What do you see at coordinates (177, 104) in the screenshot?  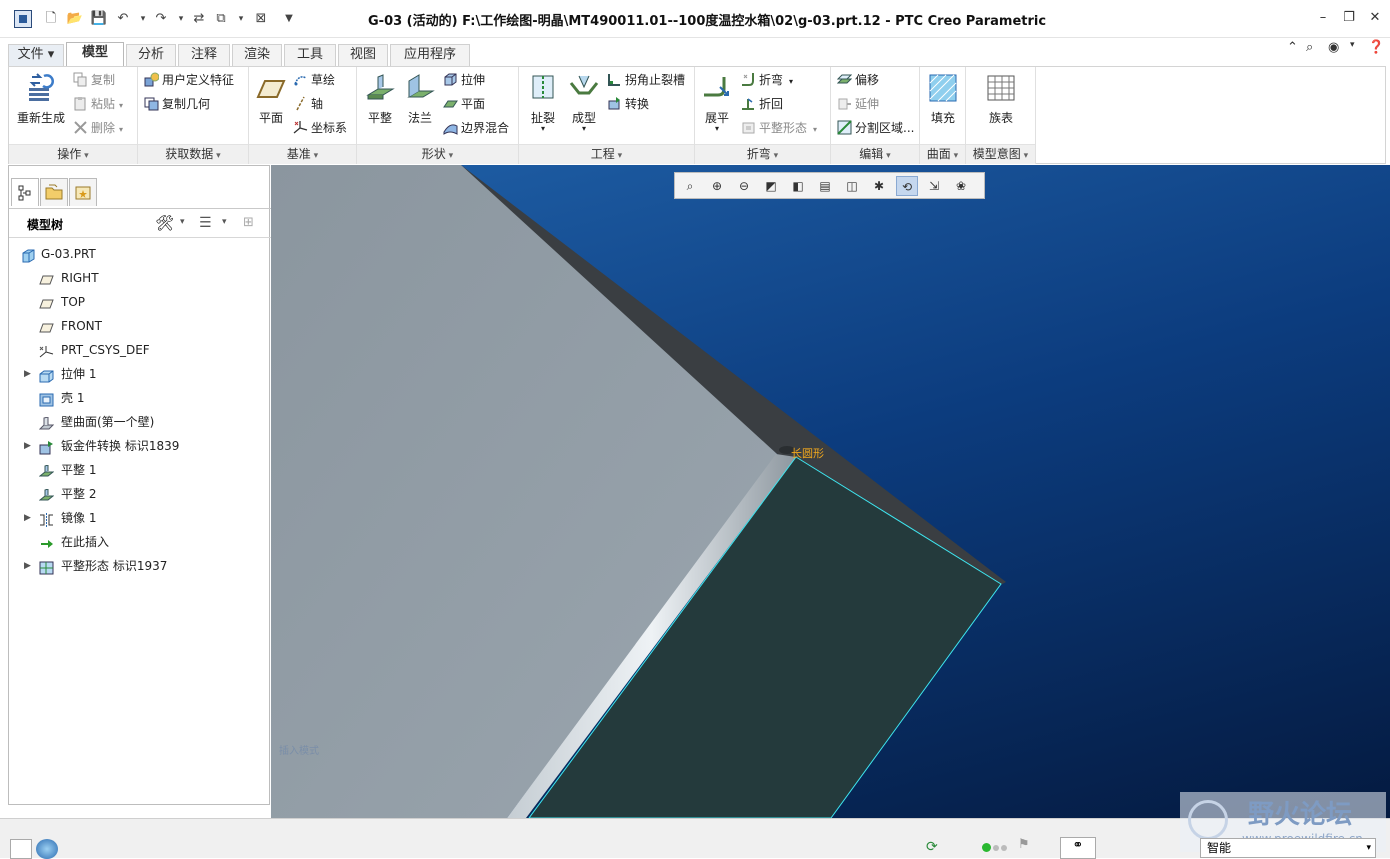 I see `copy-geometry-button: 复制几何` at bounding box center [177, 104].